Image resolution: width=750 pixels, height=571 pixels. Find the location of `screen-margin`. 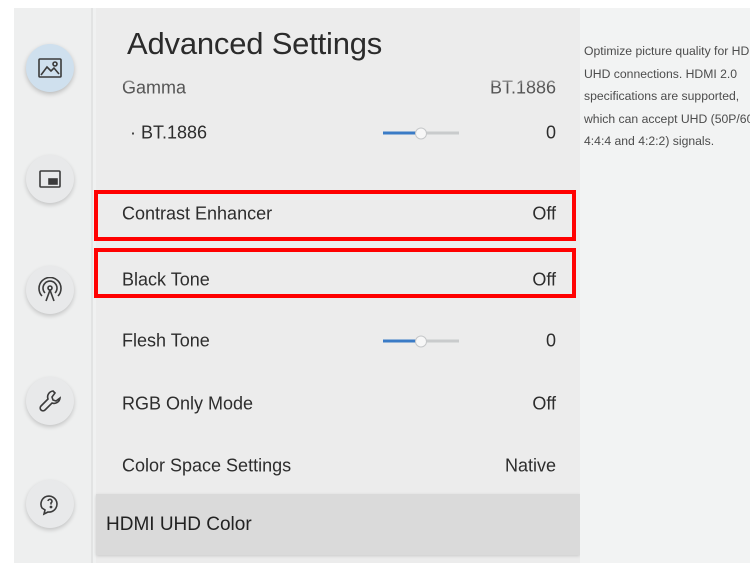

screen-margin is located at coordinates (7, 285).